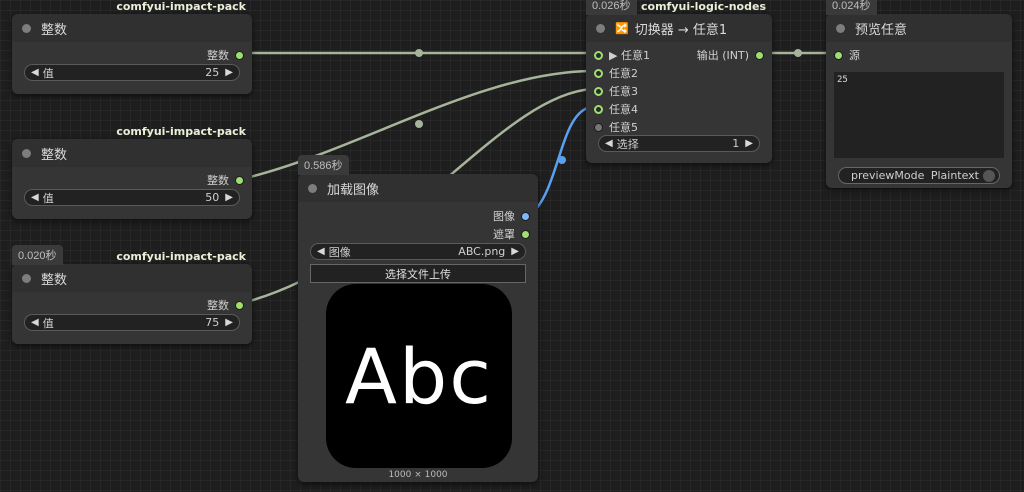  I want to click on widget-label: 值, so click(48, 198).